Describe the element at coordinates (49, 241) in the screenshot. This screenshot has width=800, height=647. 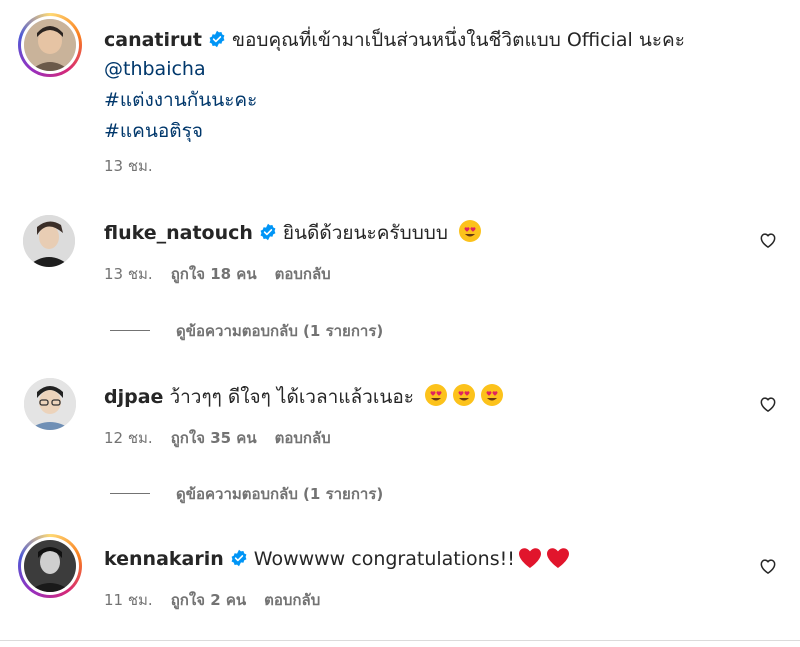
I see `avatar-fluke-natouch` at that location.